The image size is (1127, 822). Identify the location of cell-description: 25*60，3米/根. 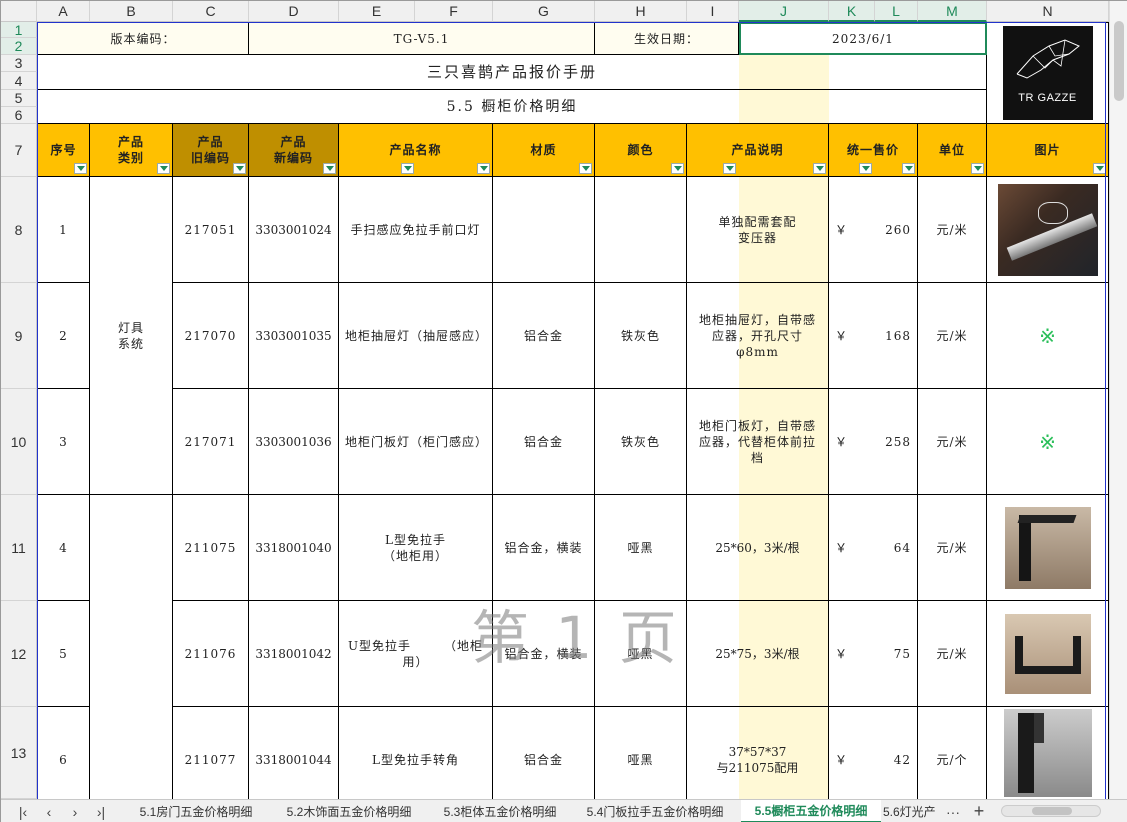
(758, 548).